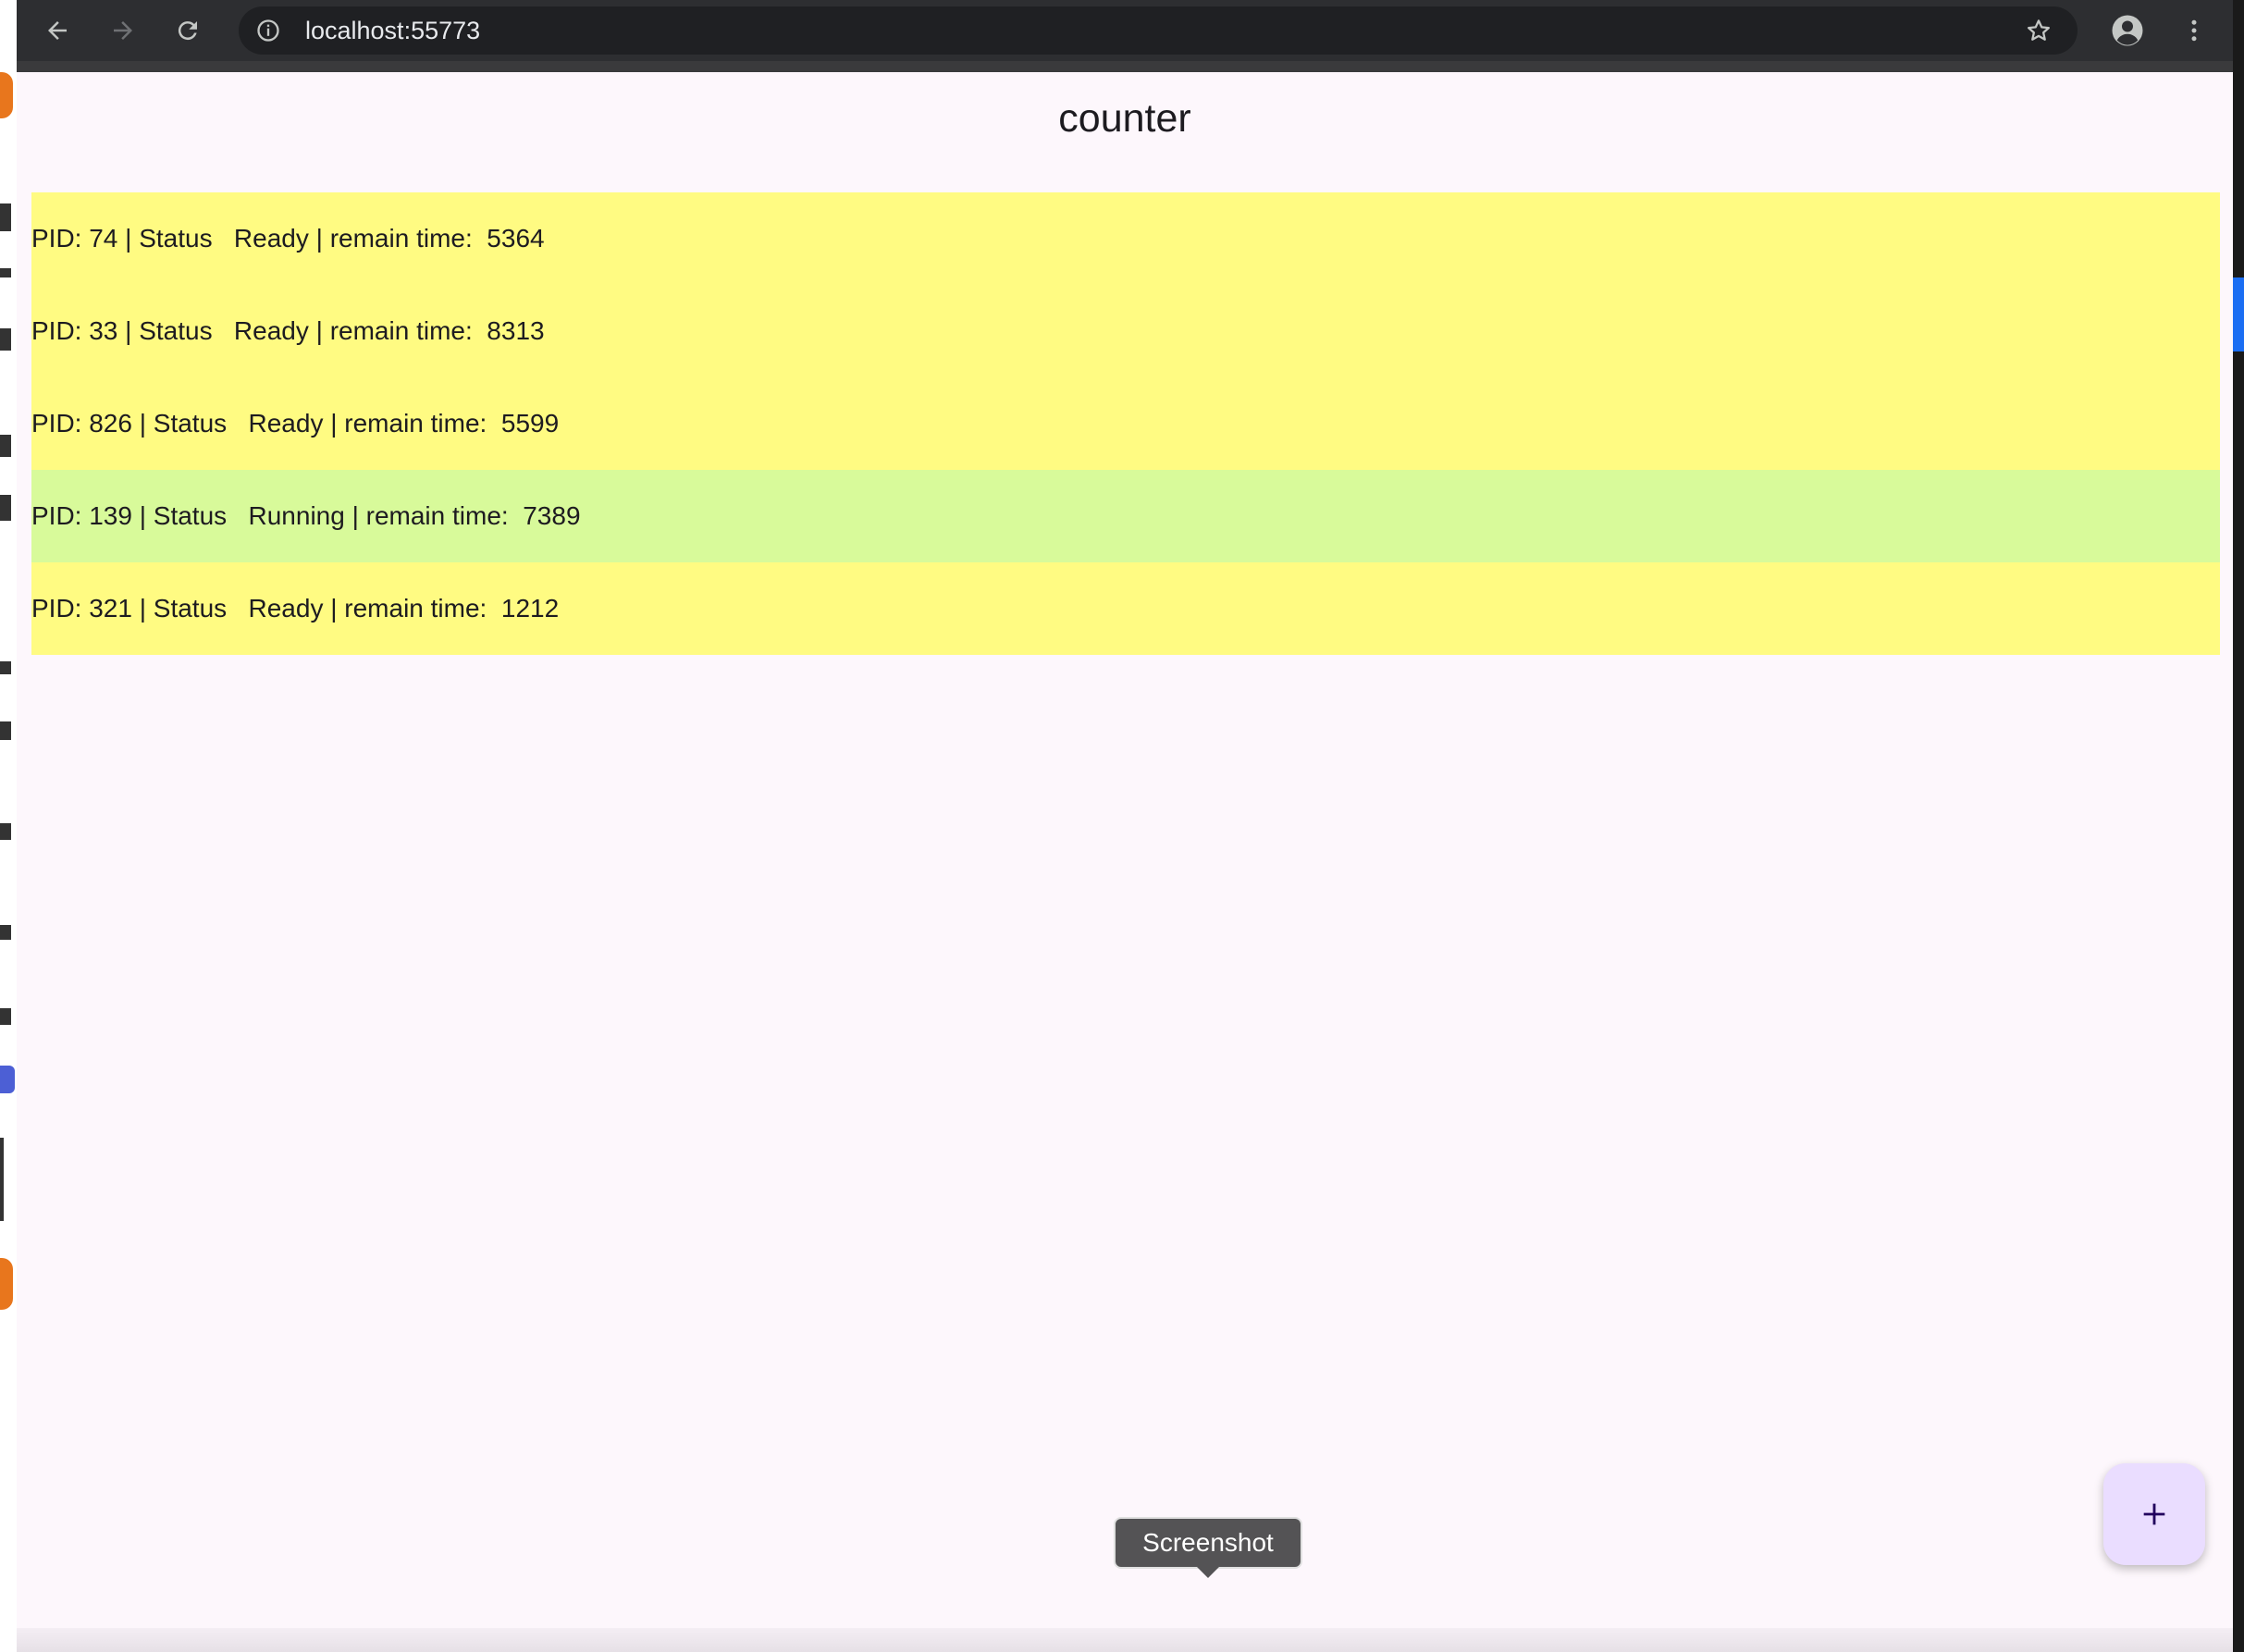 This screenshot has height=1652, width=2244. I want to click on bottom-edge, so click(1125, 1640).